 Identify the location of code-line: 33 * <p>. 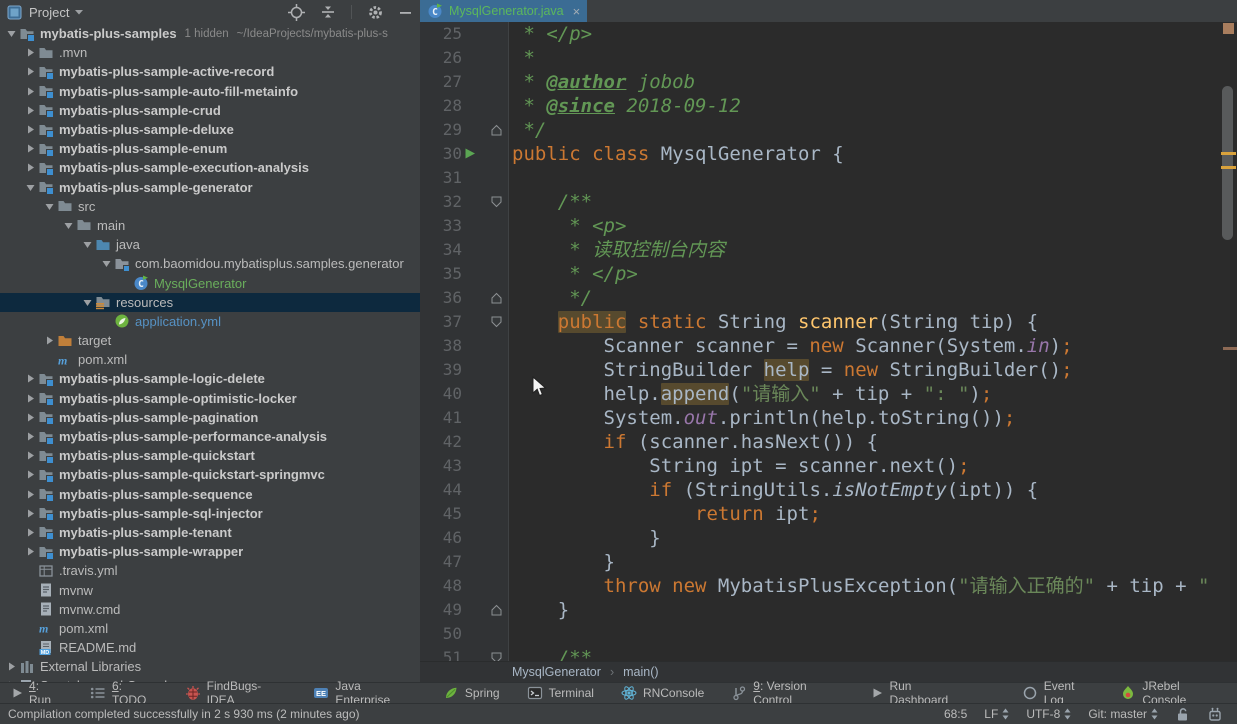
(828, 226).